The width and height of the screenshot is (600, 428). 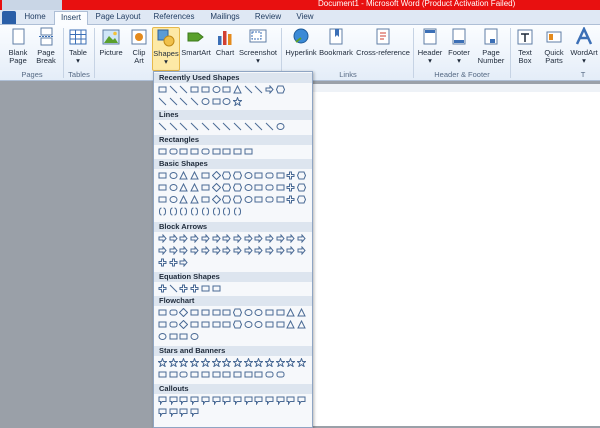 What do you see at coordinates (71, 18) in the screenshot?
I see `tab-insert: Insert` at bounding box center [71, 18].